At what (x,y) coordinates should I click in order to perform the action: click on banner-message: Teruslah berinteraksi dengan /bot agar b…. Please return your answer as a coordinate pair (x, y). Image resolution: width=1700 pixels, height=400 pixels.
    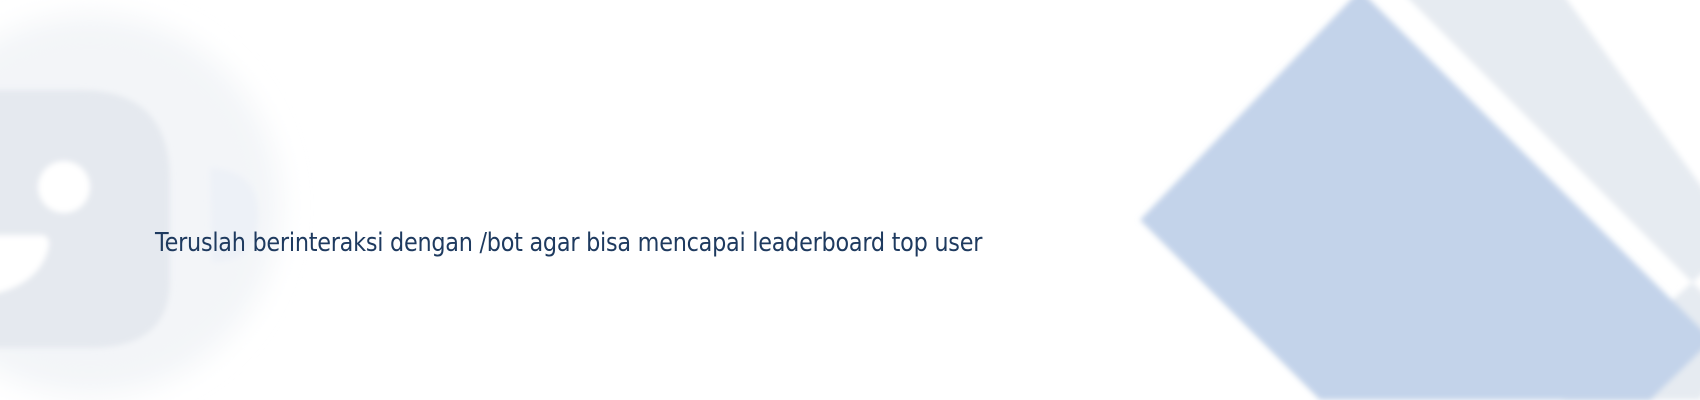
    Looking at the image, I should click on (569, 243).